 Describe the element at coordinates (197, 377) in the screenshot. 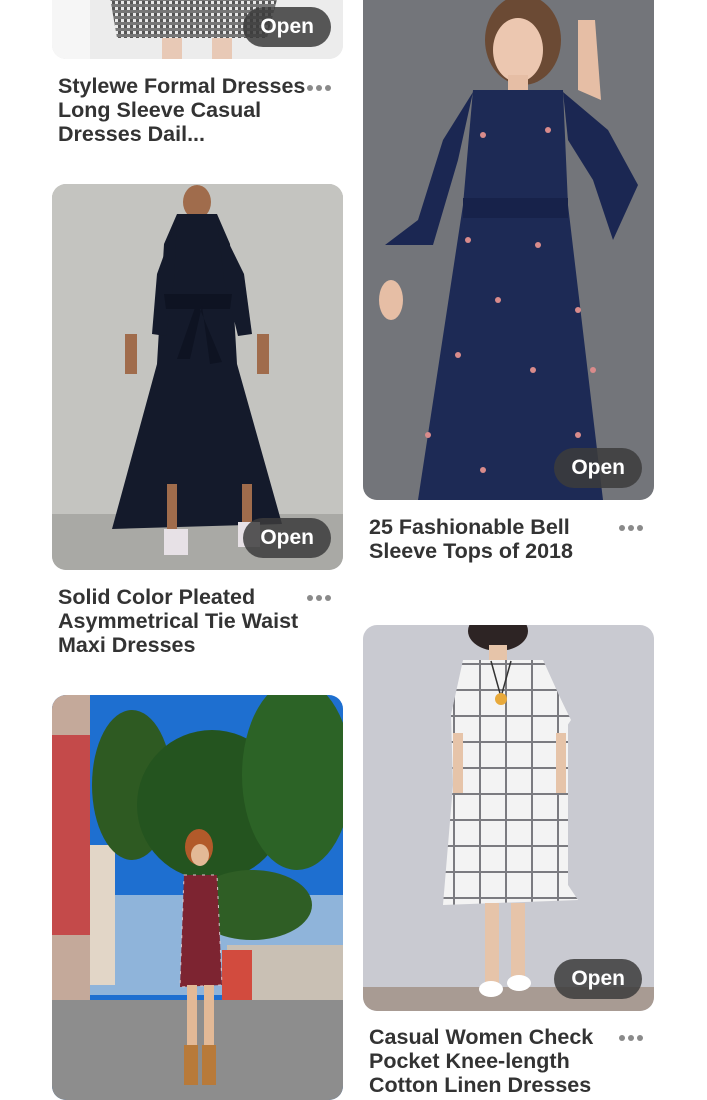

I see `pin-image-navy-maxi-dress: Open` at that location.